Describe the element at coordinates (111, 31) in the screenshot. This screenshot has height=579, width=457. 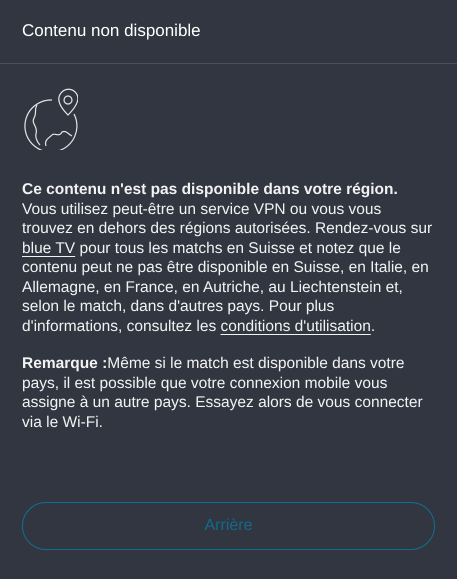
I see `dialog-title: Contenu non disponible` at that location.